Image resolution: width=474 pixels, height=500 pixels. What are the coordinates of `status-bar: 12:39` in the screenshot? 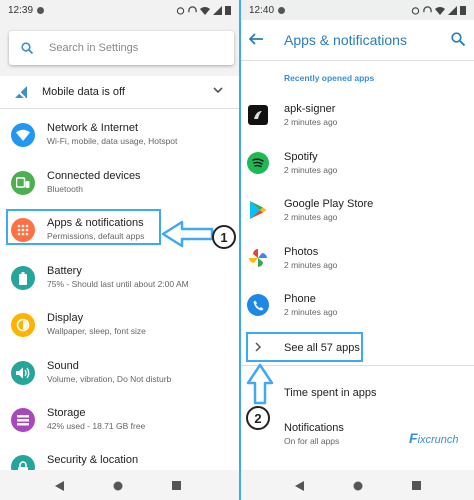 It's located at (119, 10).